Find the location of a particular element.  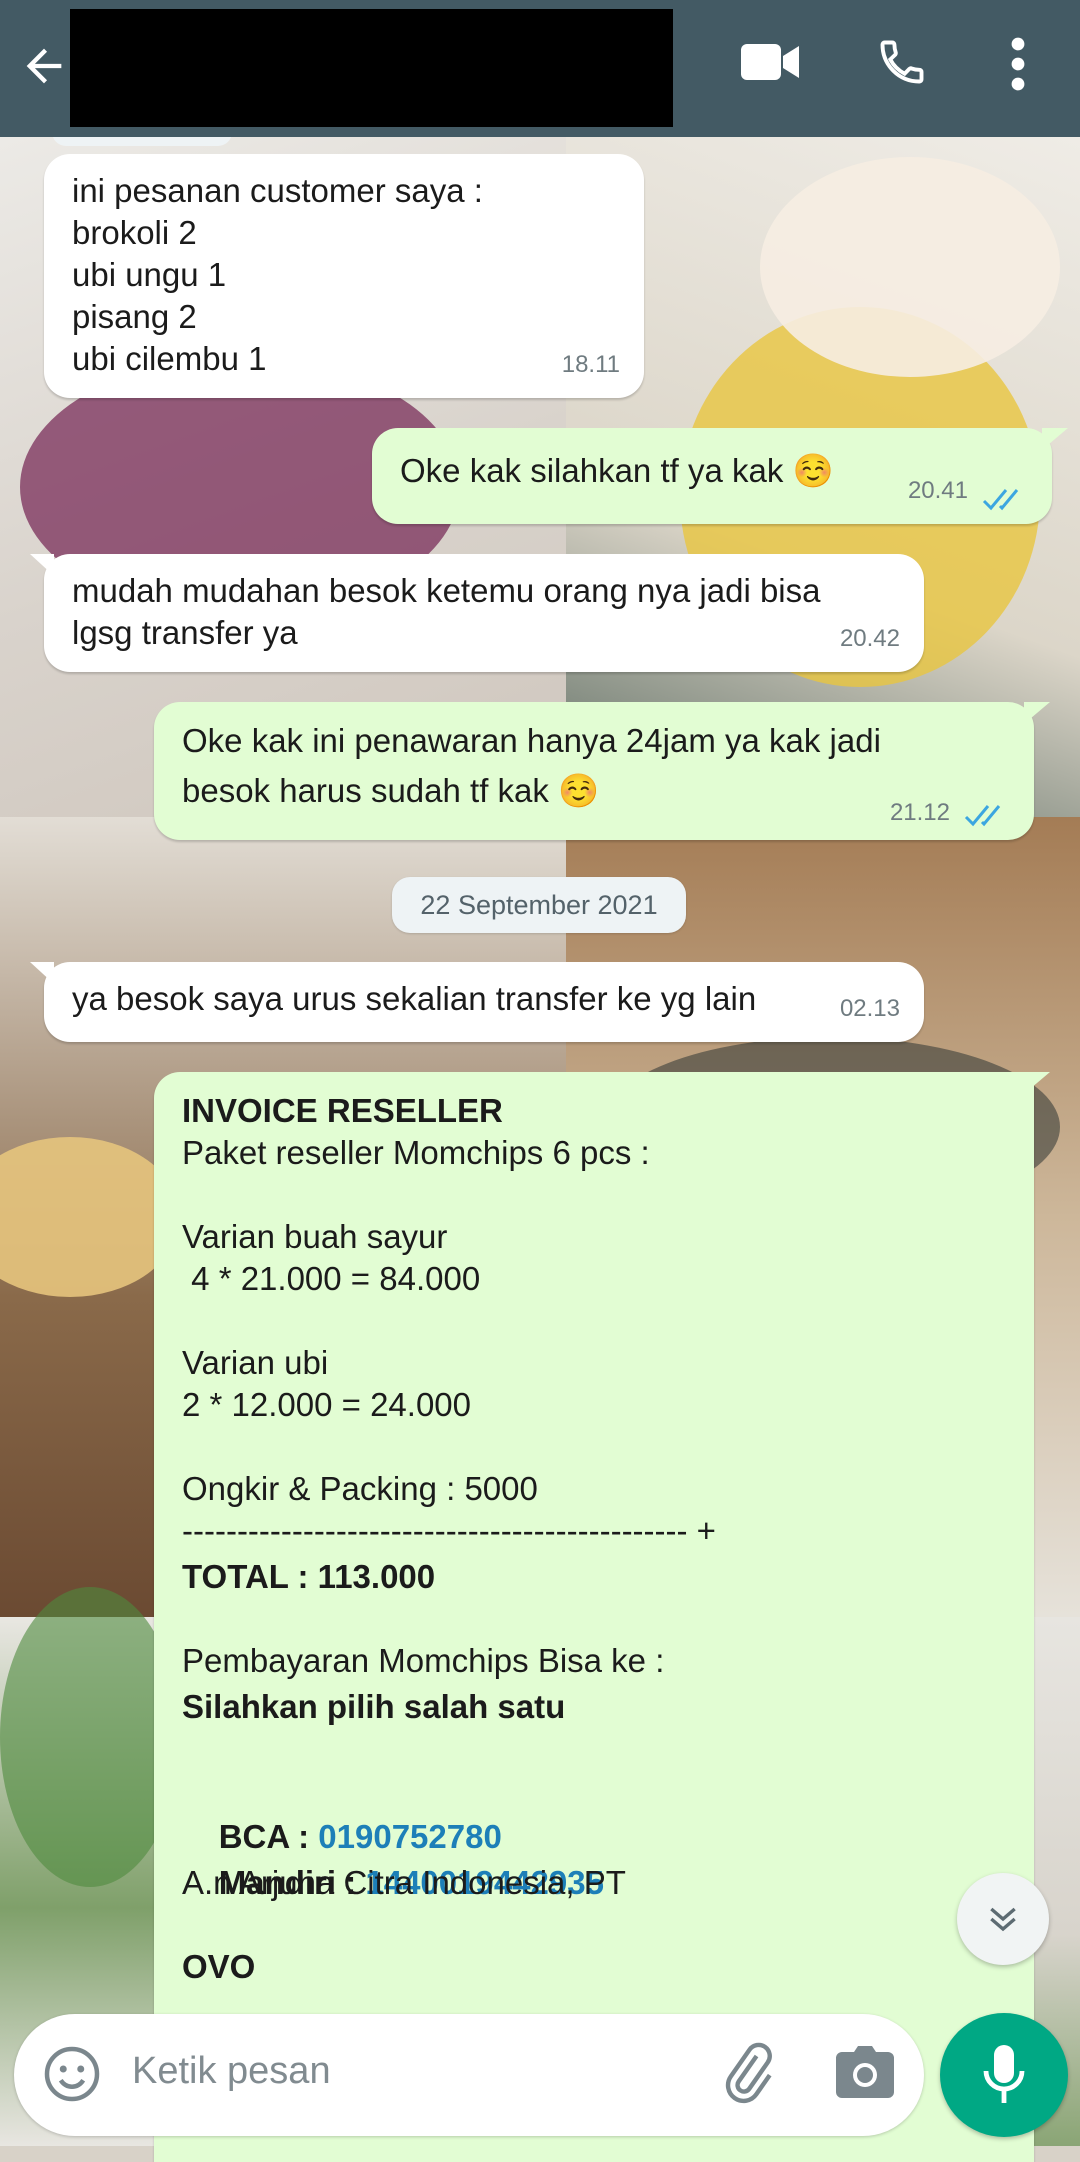

invoice-title: INVOICE RESELLER is located at coordinates (342, 1110).